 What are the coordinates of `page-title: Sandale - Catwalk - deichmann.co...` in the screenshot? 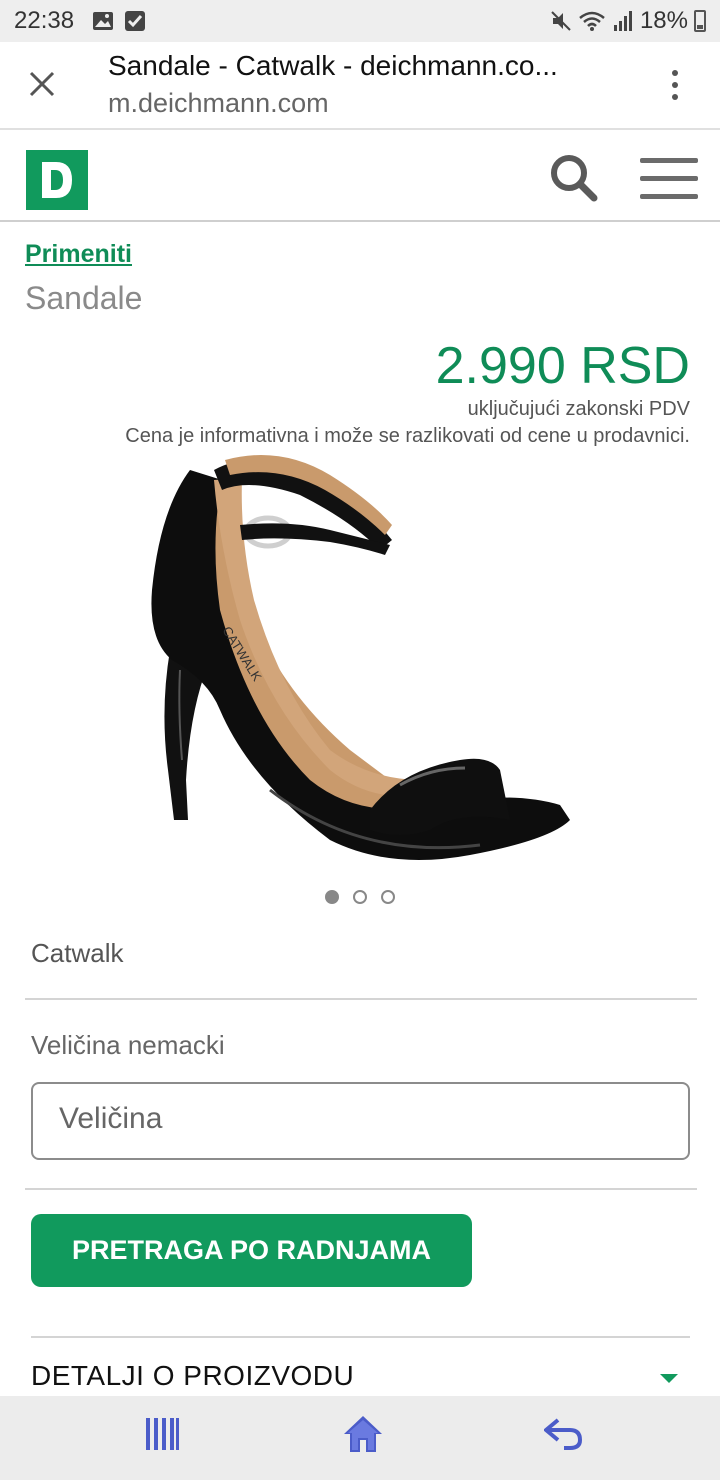 It's located at (333, 65).